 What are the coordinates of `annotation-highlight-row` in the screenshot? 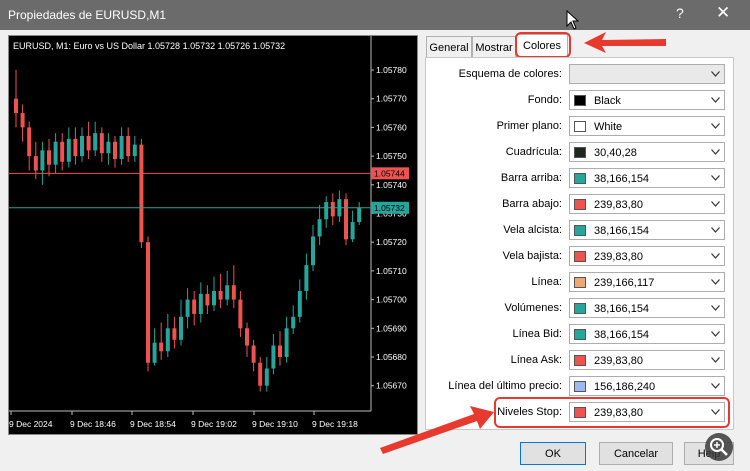 It's located at (612, 412).